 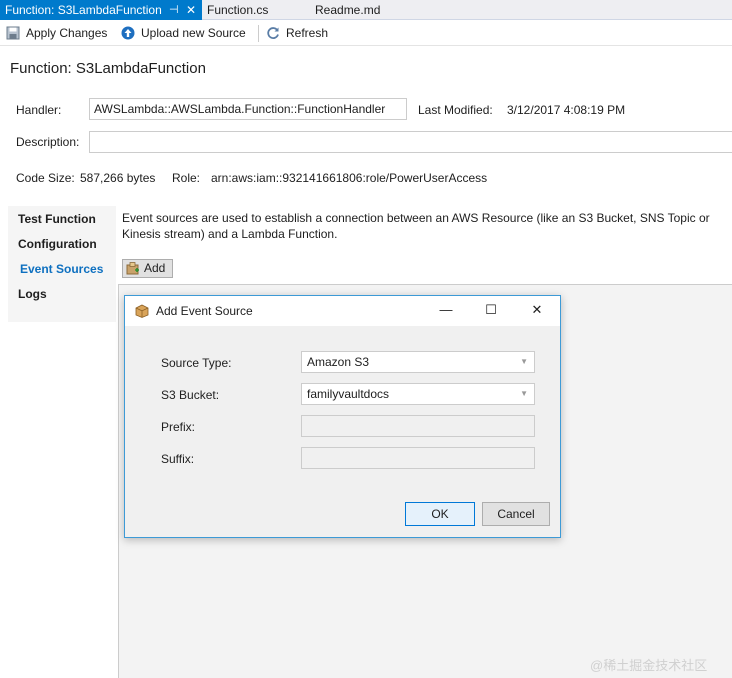 What do you see at coordinates (455, 110) in the screenshot?
I see `last-modified-label: Last Modified:` at bounding box center [455, 110].